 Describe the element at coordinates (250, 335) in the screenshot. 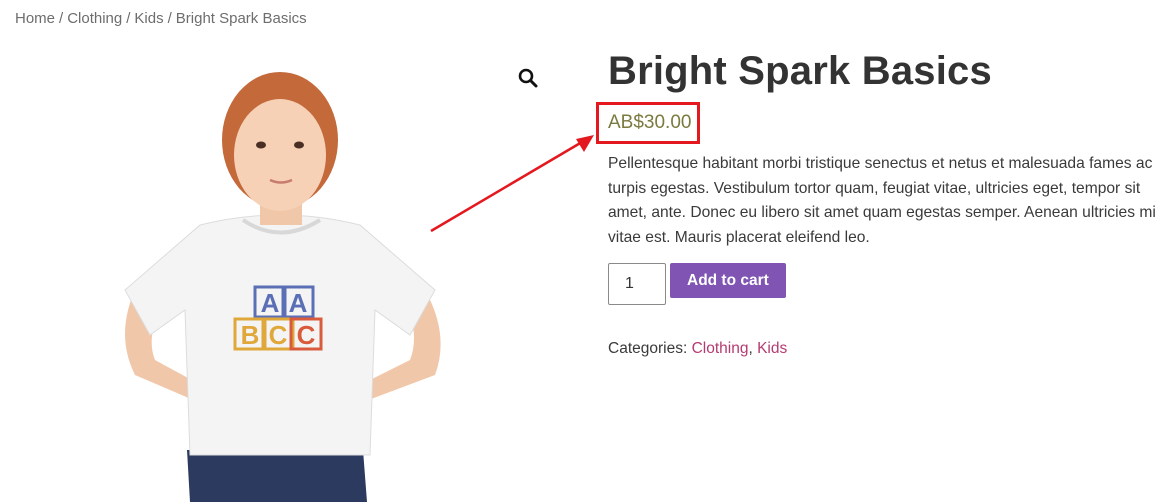

I see `shirt-print-letter: B` at that location.